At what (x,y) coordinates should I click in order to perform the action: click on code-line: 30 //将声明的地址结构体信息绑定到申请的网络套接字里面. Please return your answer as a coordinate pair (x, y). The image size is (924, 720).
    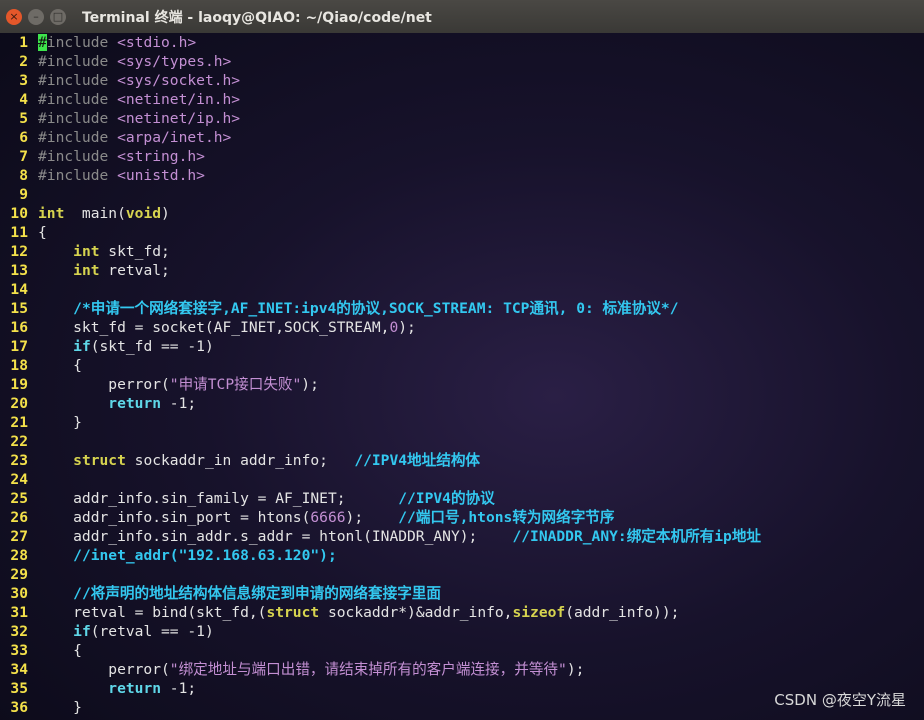
    Looking at the image, I should click on (462, 593).